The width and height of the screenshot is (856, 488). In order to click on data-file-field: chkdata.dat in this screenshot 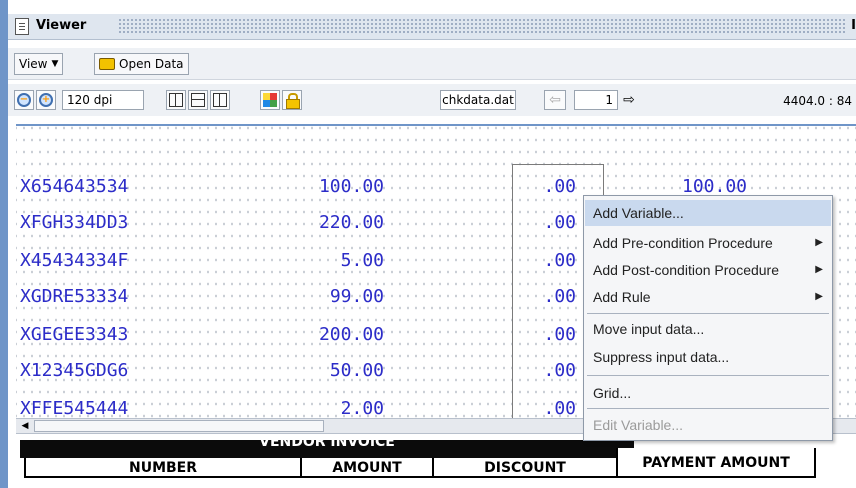, I will do `click(478, 100)`.